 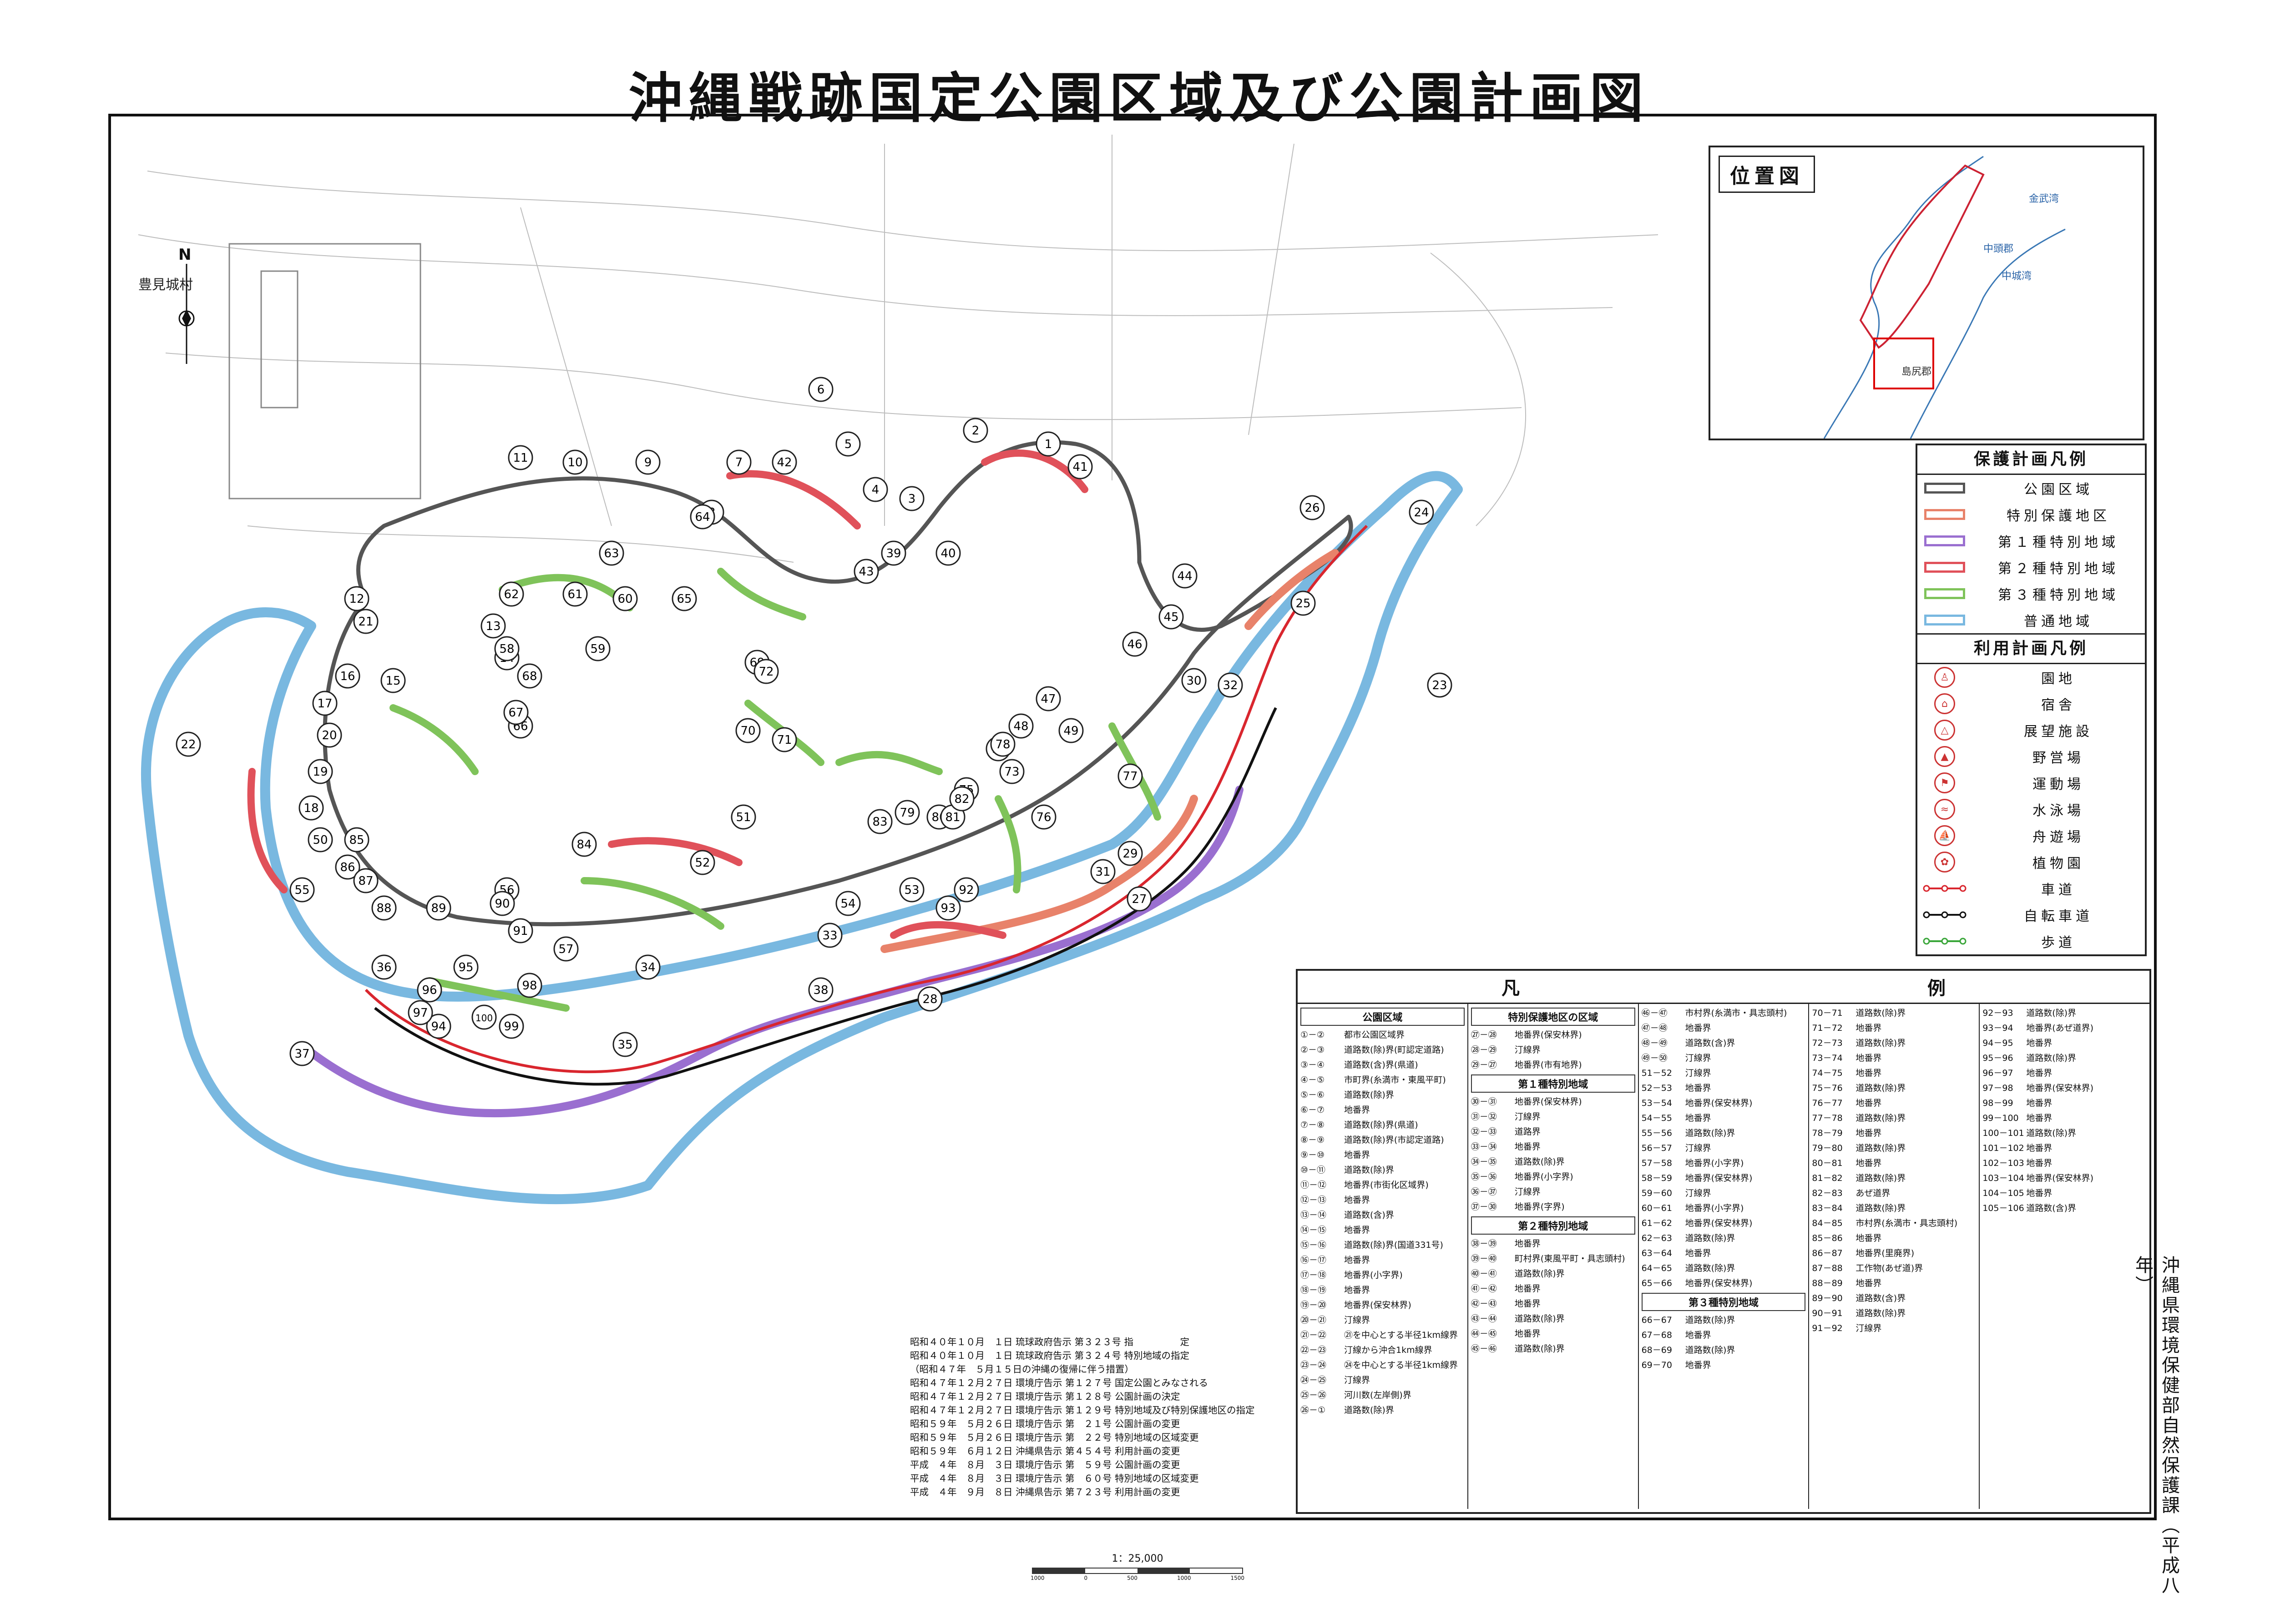 What do you see at coordinates (1655, 1013) in the screenshot?
I see `boundary-code: ㊻－㊼` at bounding box center [1655, 1013].